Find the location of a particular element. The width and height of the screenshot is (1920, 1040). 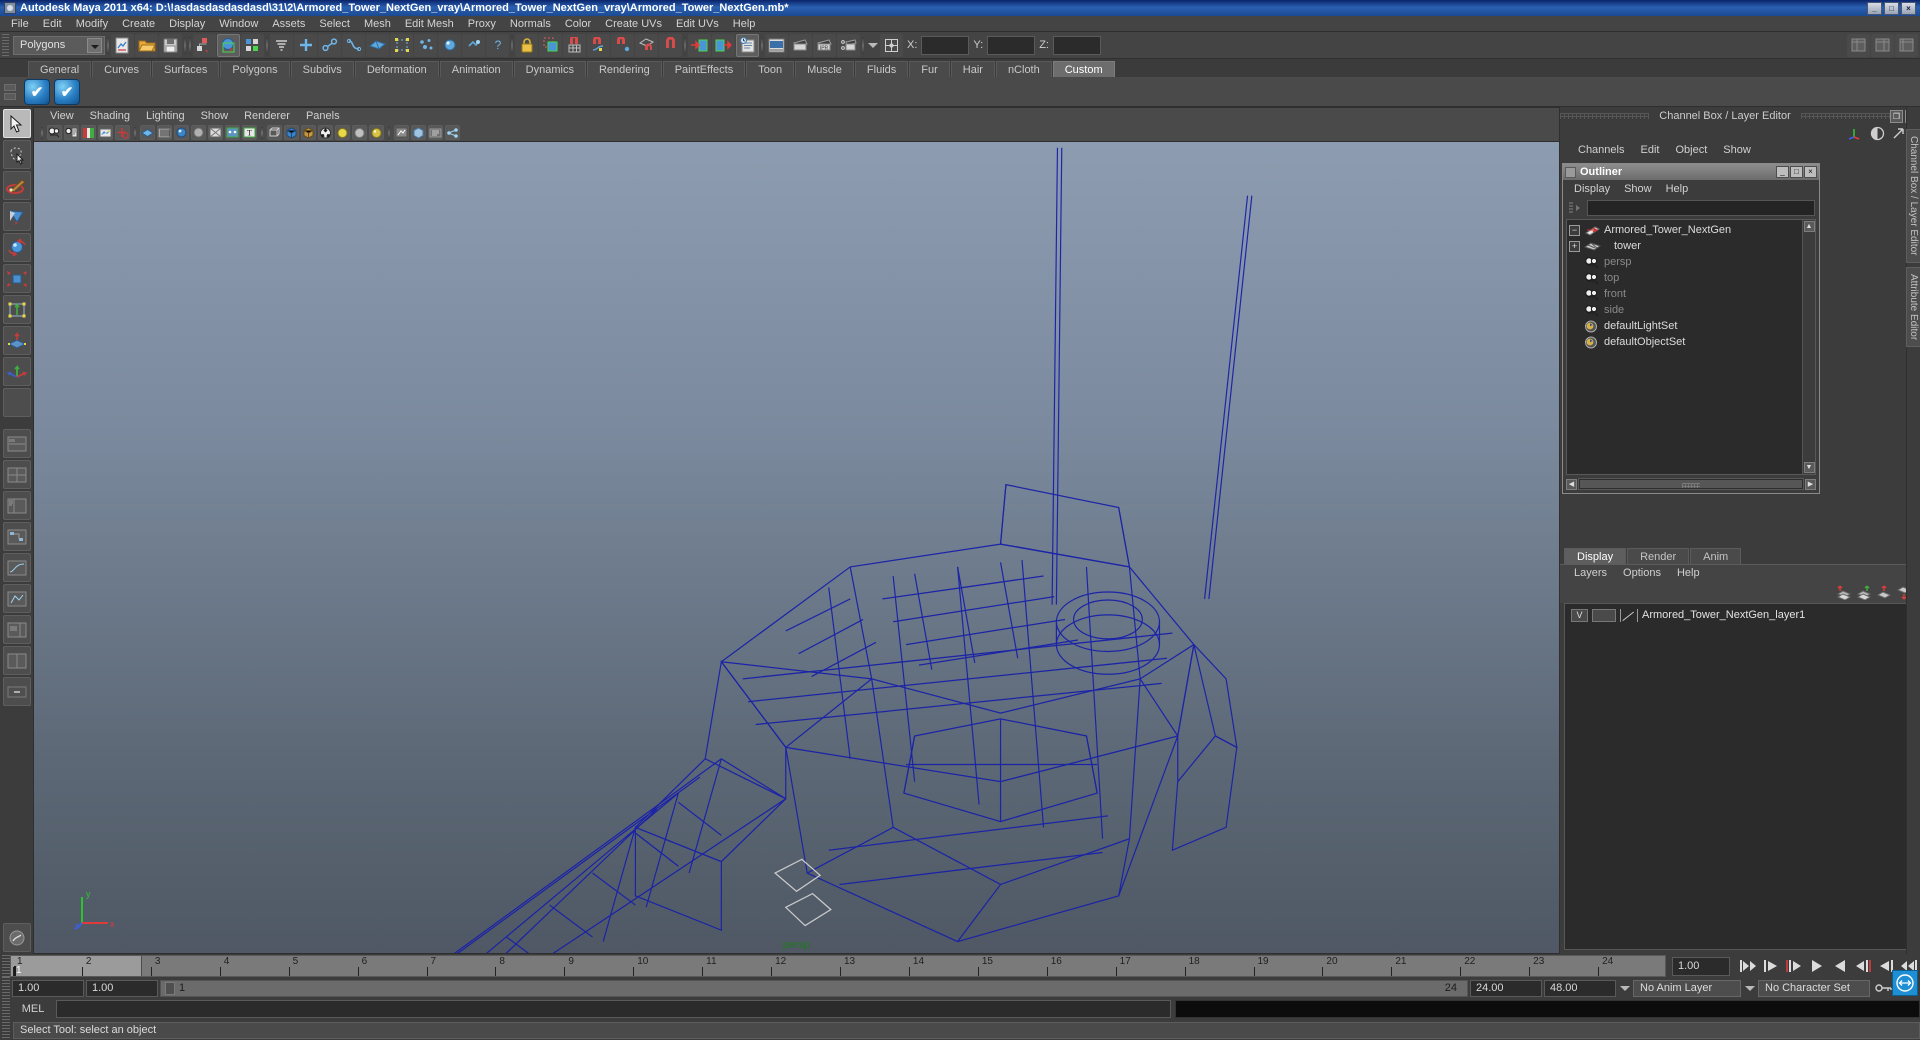

all-lights-icon is located at coordinates (342, 132).